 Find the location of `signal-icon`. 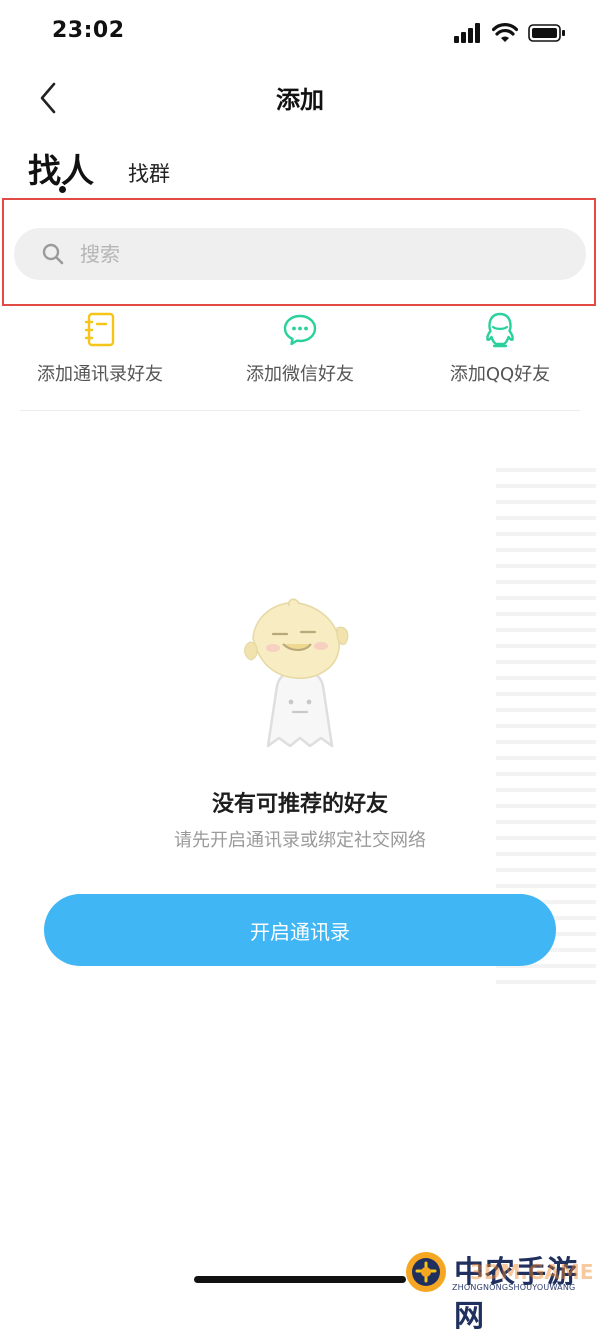

signal-icon is located at coordinates (467, 33).